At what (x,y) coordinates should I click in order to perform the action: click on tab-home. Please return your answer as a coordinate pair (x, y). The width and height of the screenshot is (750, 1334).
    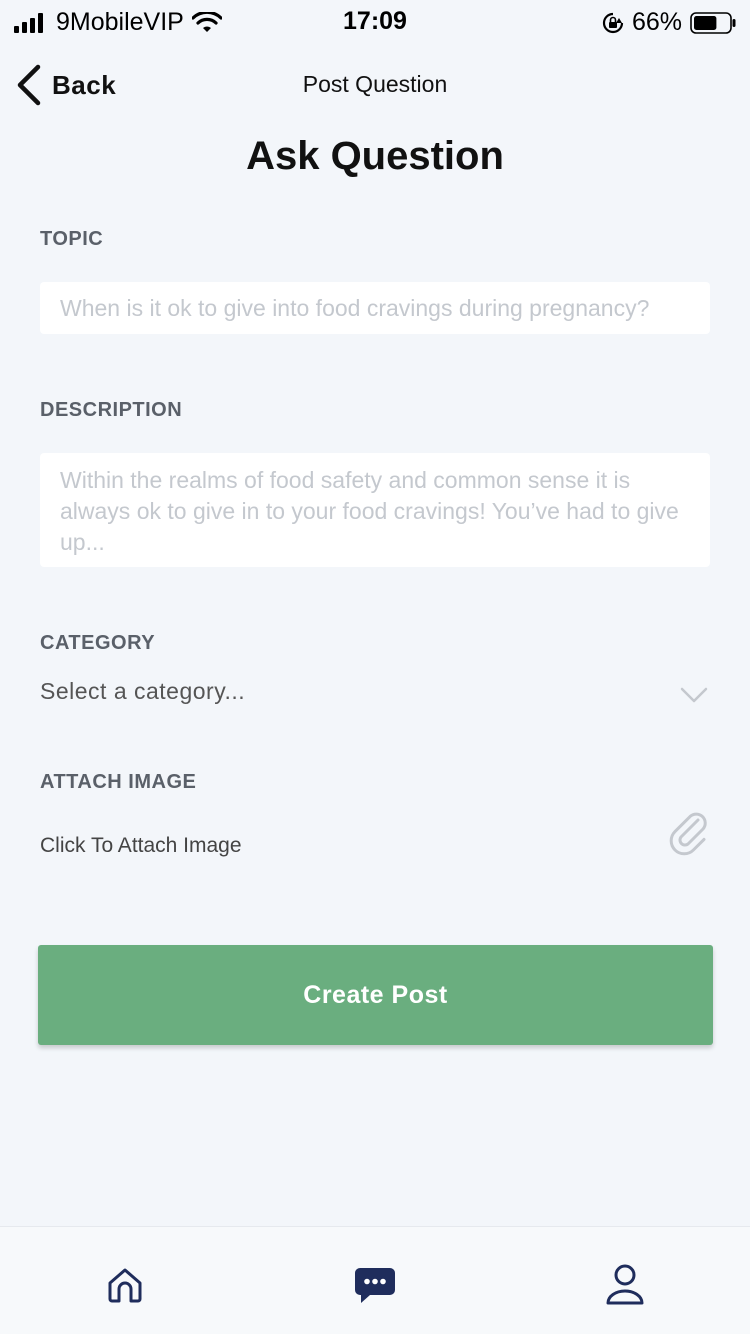
    Looking at the image, I should click on (125, 1285).